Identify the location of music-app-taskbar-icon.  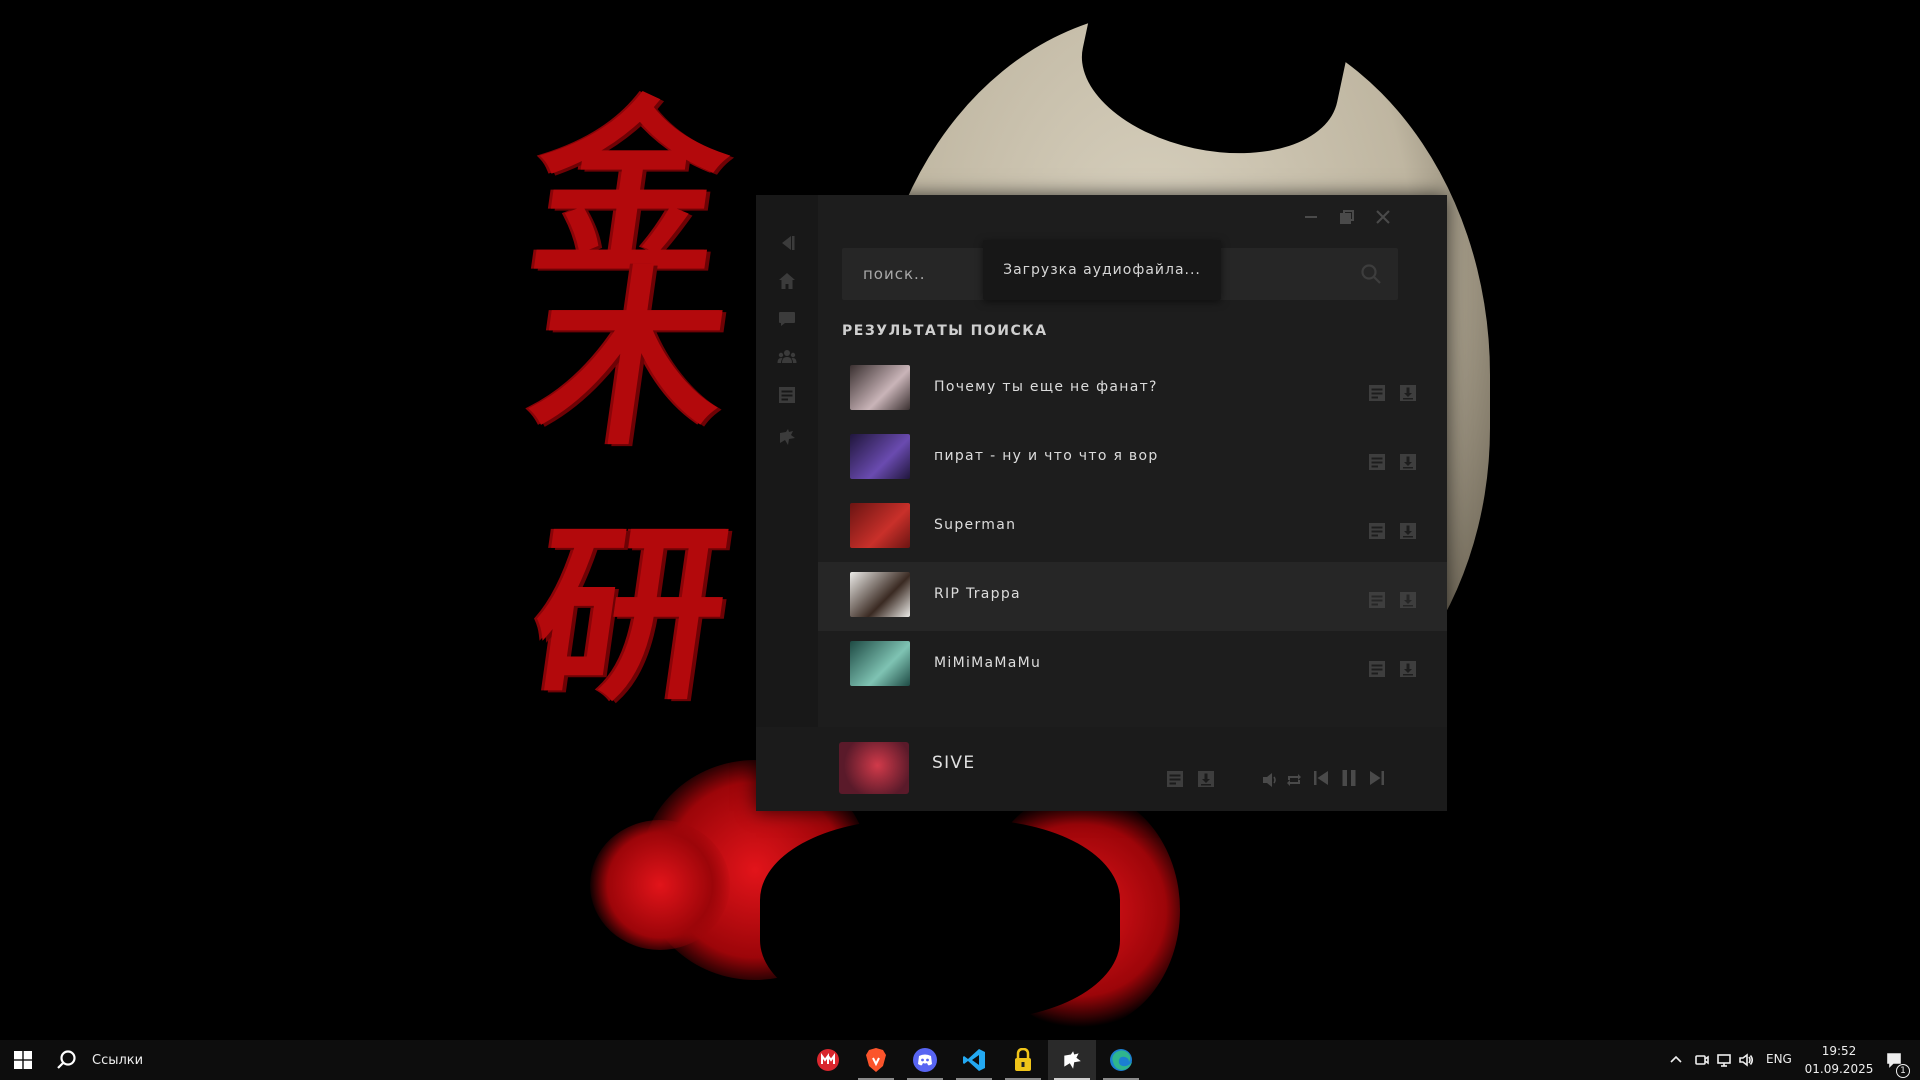
(1072, 1060).